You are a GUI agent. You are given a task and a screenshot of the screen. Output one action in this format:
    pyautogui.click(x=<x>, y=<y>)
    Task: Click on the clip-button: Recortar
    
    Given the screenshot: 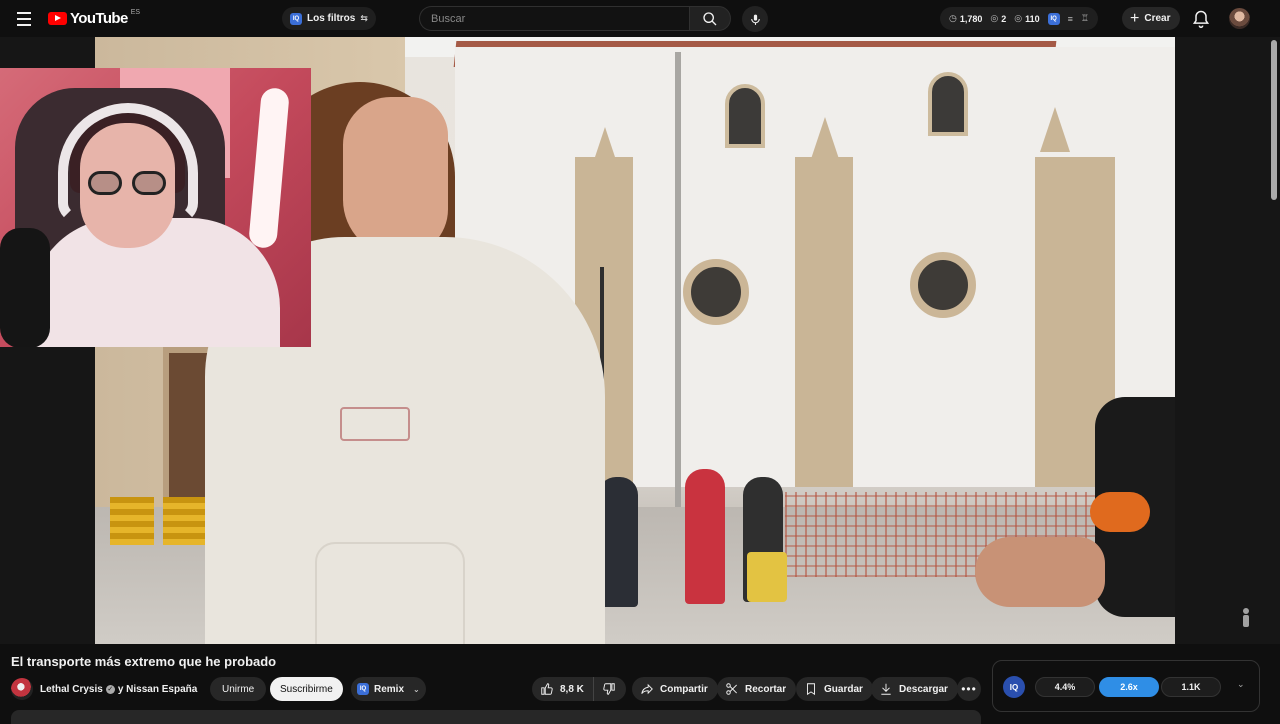 What is the action you would take?
    pyautogui.click(x=757, y=689)
    